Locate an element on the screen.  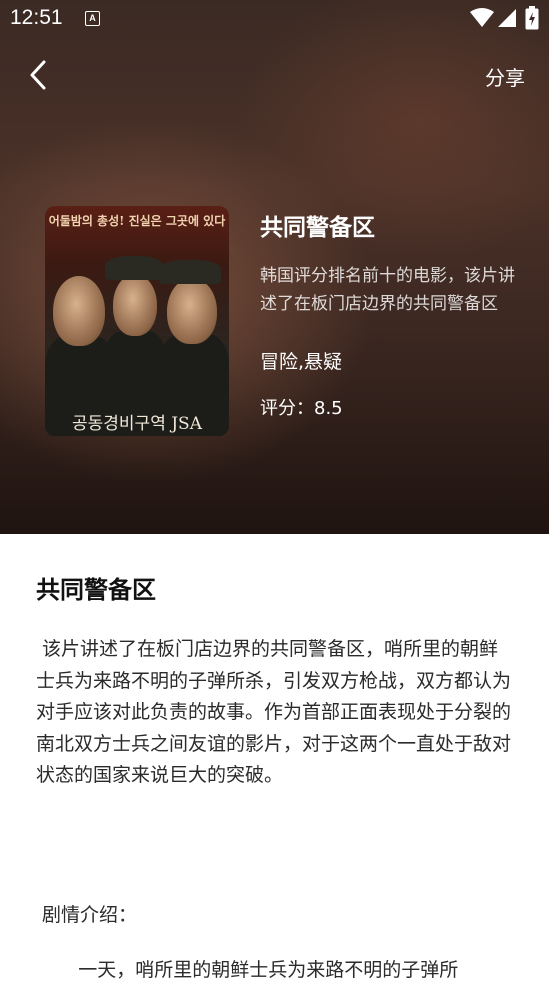
plot-text: 一天，哨所里的朝鲜士兵为来路不明的子弹所 is located at coordinates (247, 970).